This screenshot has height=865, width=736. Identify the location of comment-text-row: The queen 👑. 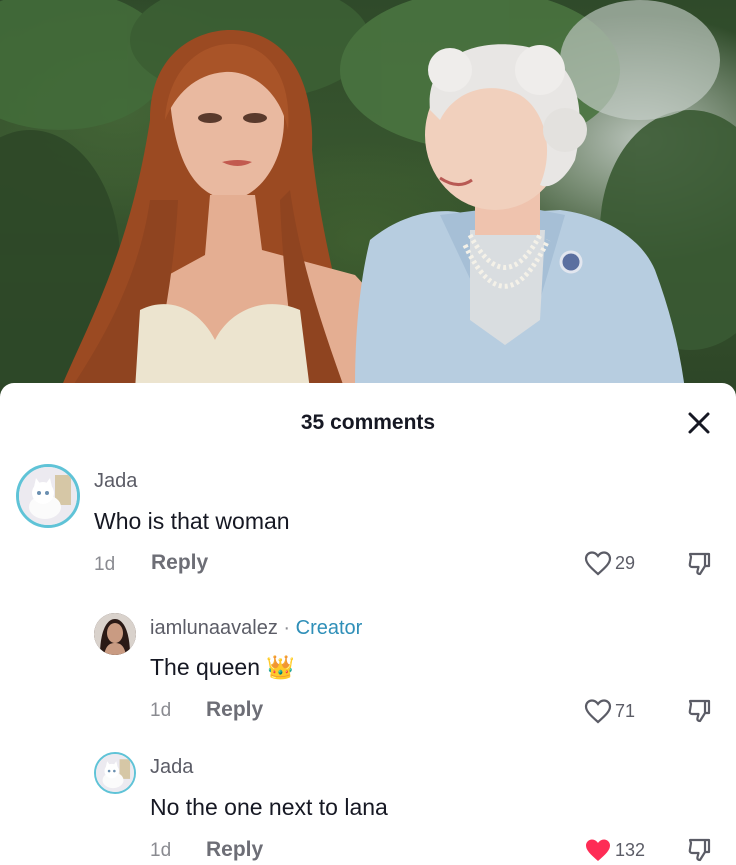
(222, 667).